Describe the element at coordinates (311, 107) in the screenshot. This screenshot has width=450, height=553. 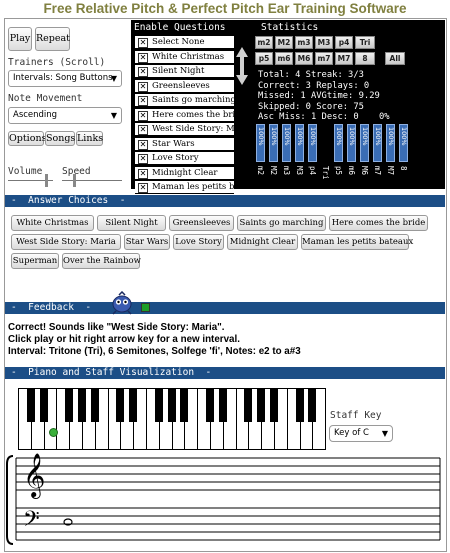
I see `stat-line-skipped: Skipped: 0 Score: 75` at that location.